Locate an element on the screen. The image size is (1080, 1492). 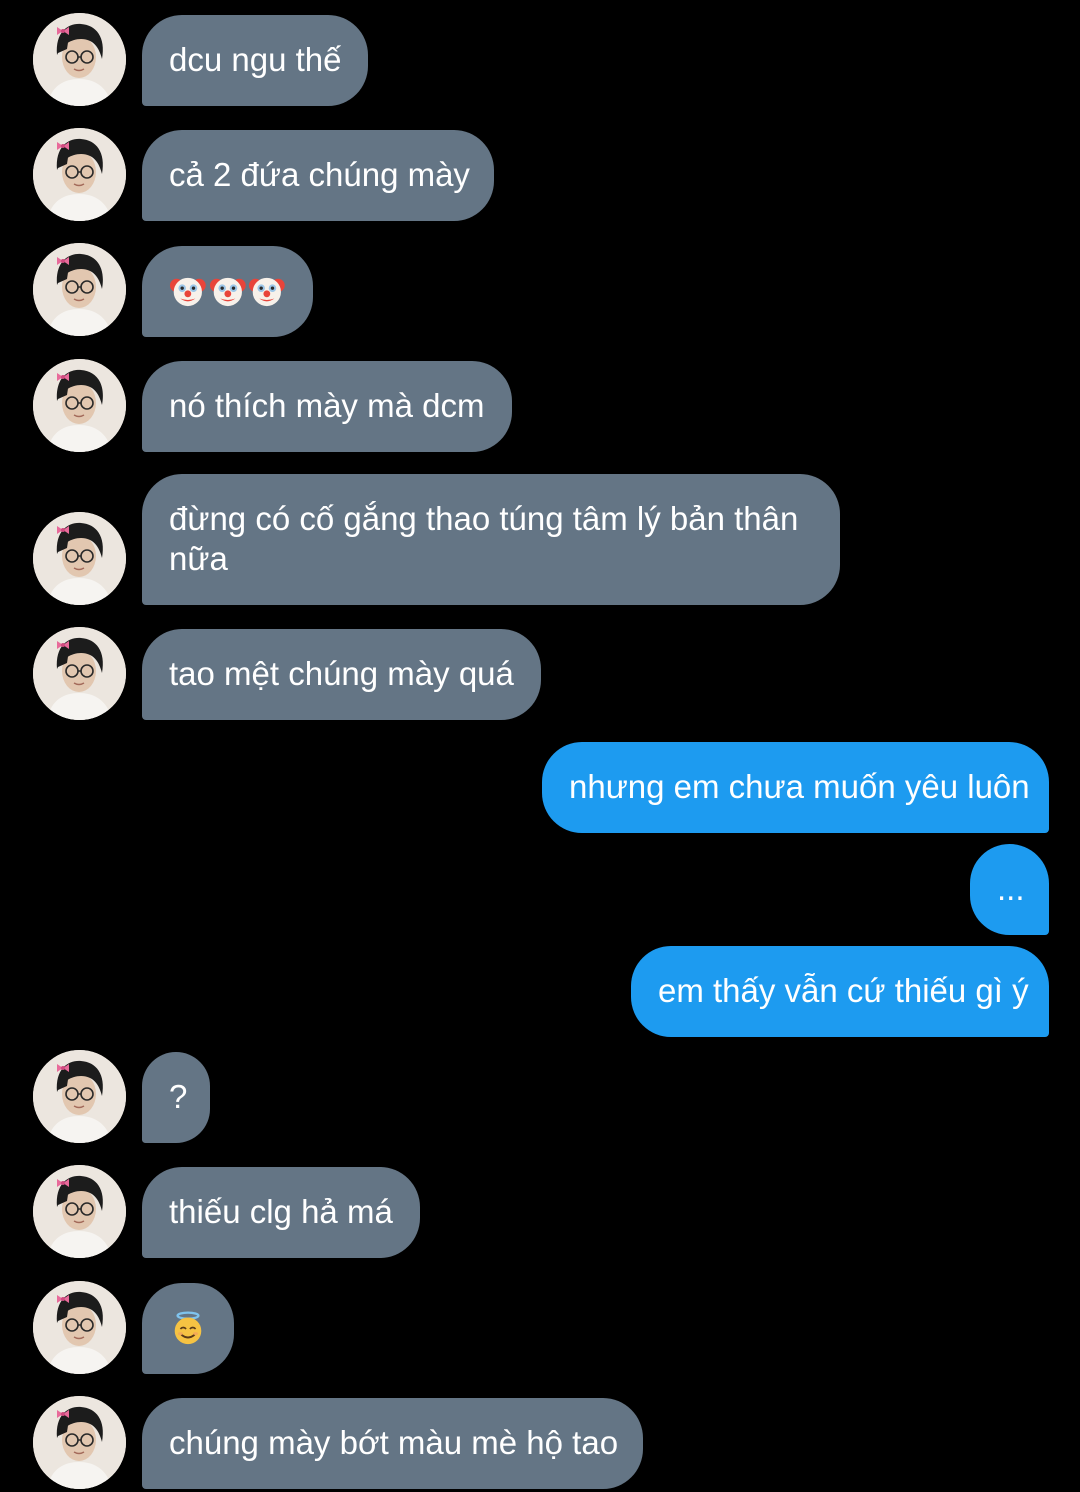
incoming-message: ? is located at coordinates (176, 1097).